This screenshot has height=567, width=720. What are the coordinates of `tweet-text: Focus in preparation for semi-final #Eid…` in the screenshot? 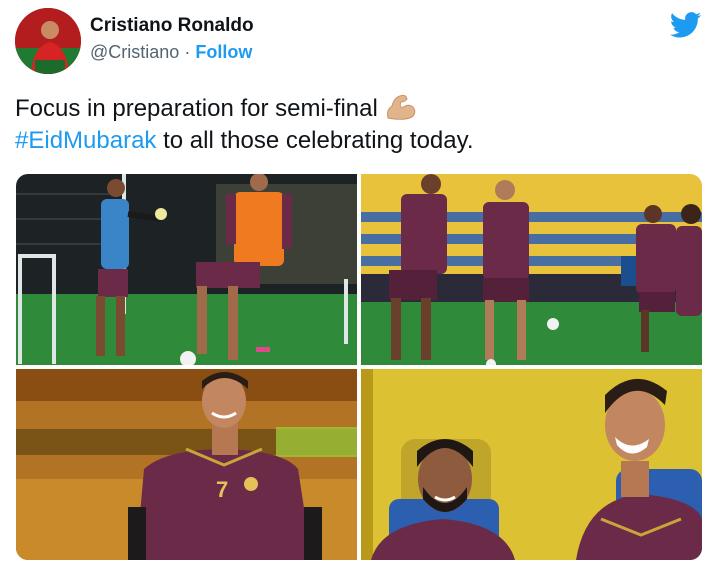 It's located at (360, 124).